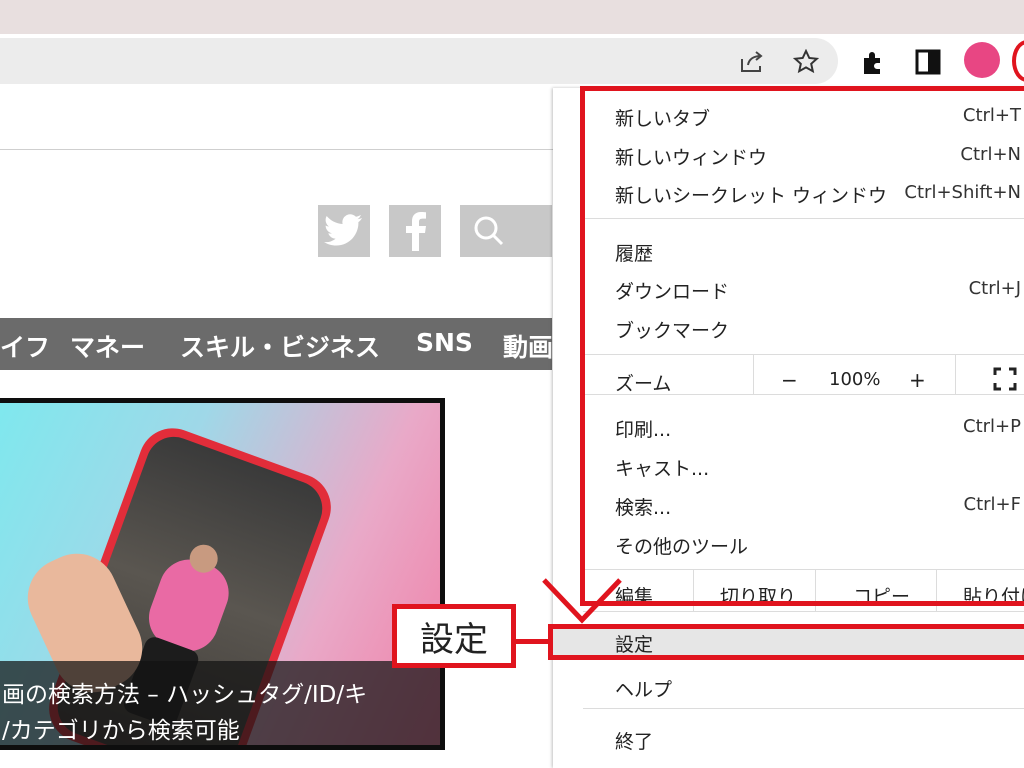  I want to click on annotation-label: 設定, so click(454, 636).